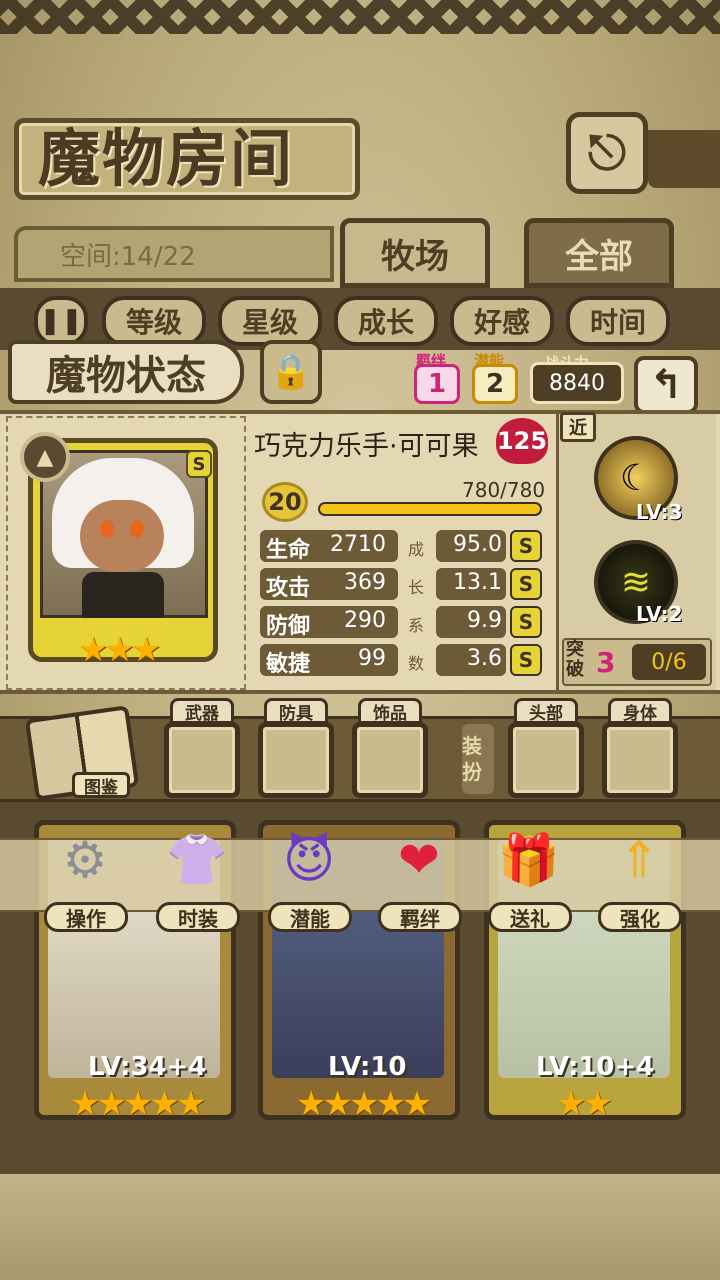 This screenshot has width=720, height=1280. I want to click on head-slot, so click(546, 760).